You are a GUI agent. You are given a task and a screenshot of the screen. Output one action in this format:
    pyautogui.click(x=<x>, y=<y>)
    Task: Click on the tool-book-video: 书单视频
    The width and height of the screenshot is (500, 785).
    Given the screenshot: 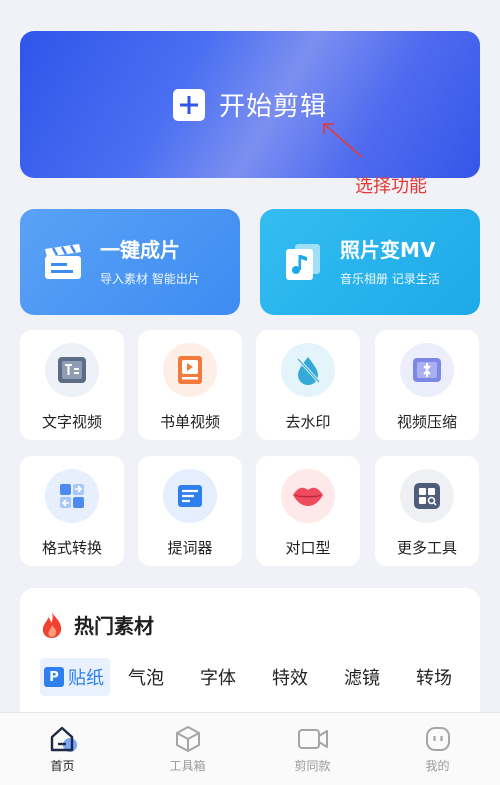 What is the action you would take?
    pyautogui.click(x=190, y=385)
    